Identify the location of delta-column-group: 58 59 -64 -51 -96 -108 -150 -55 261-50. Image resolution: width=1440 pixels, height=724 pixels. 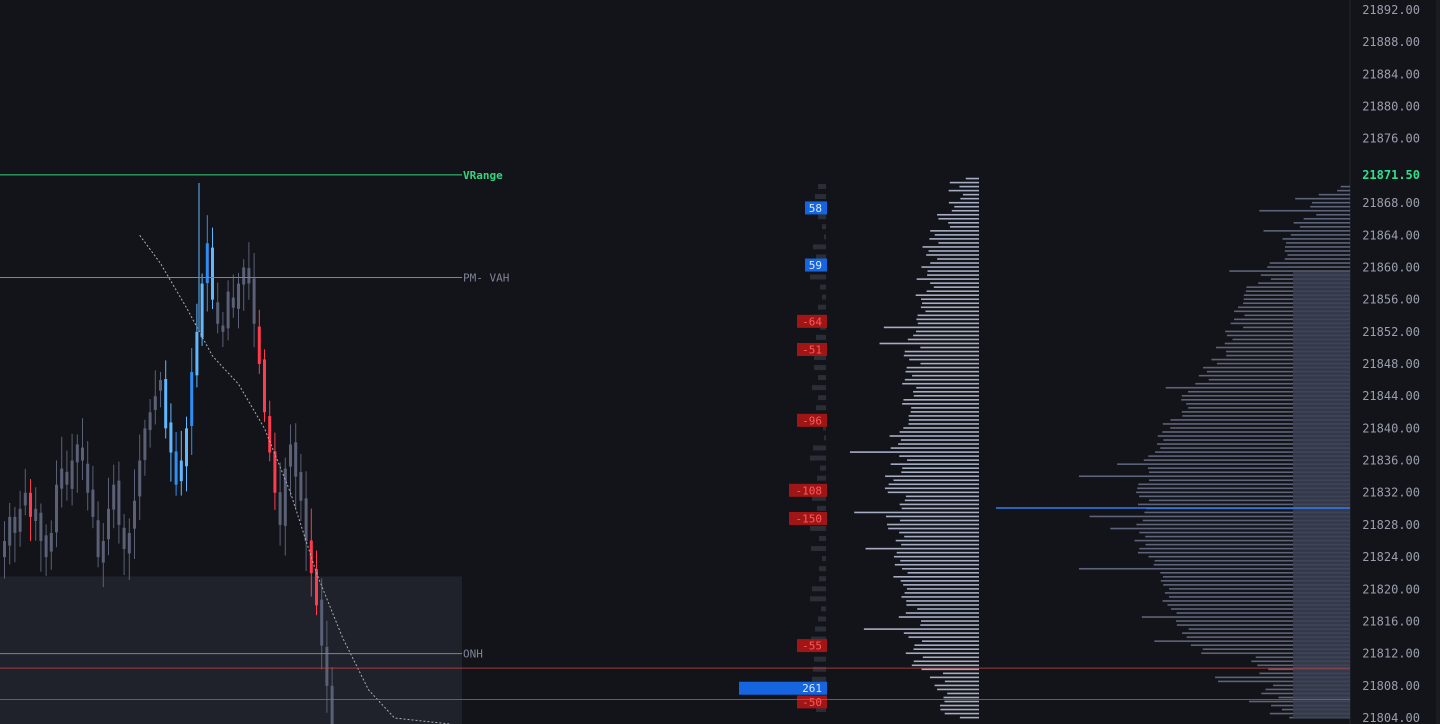
(783, 448).